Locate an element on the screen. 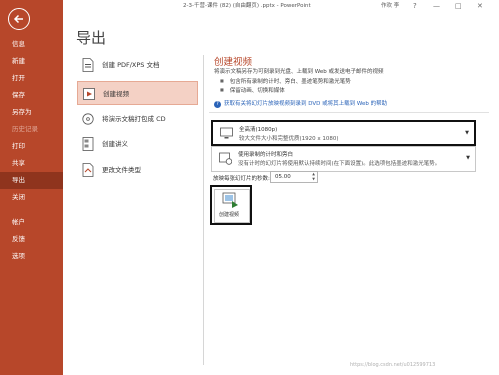  help-button: ? is located at coordinates (415, 6).